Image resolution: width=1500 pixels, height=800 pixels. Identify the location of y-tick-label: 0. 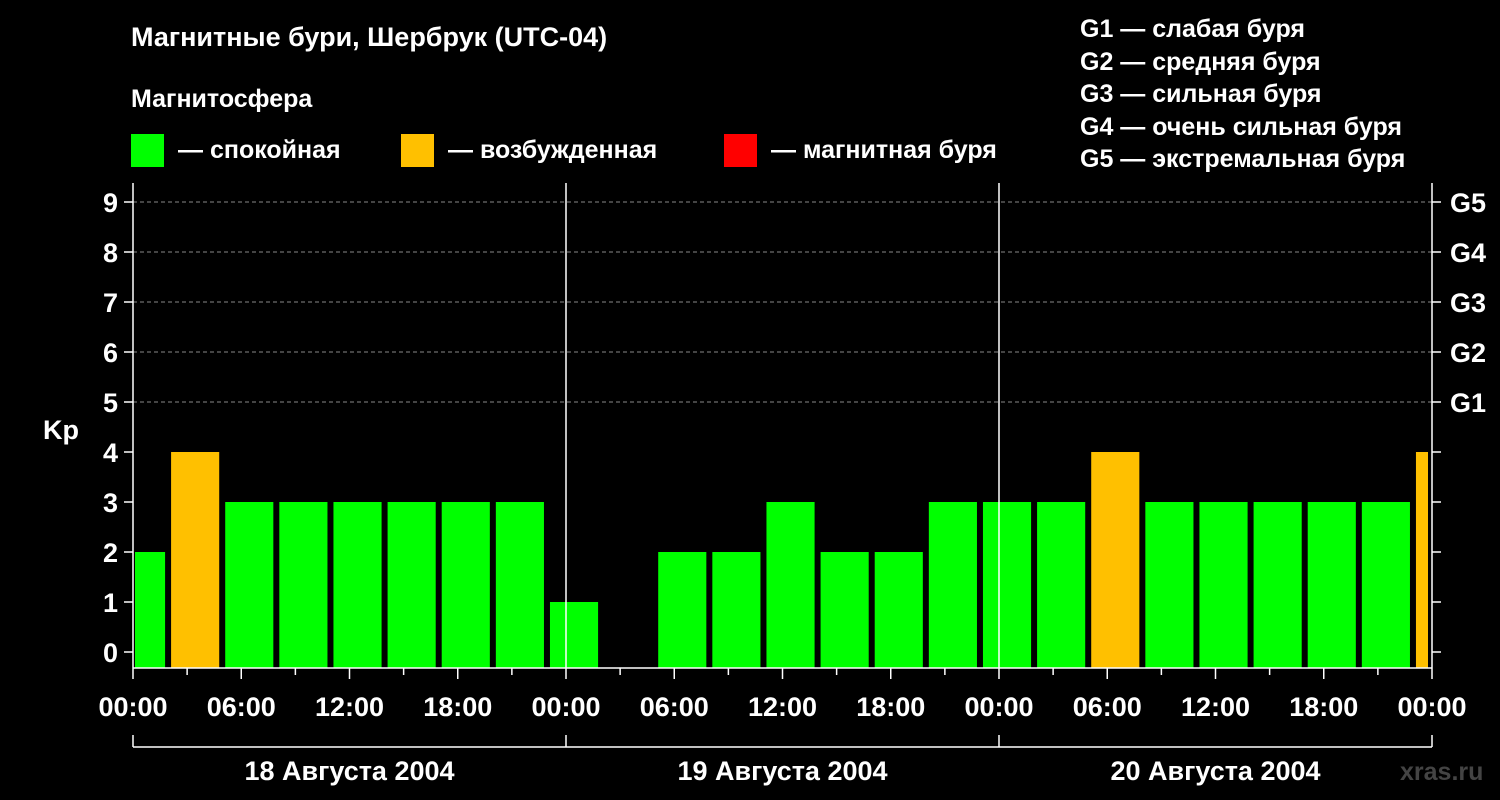
(110, 653).